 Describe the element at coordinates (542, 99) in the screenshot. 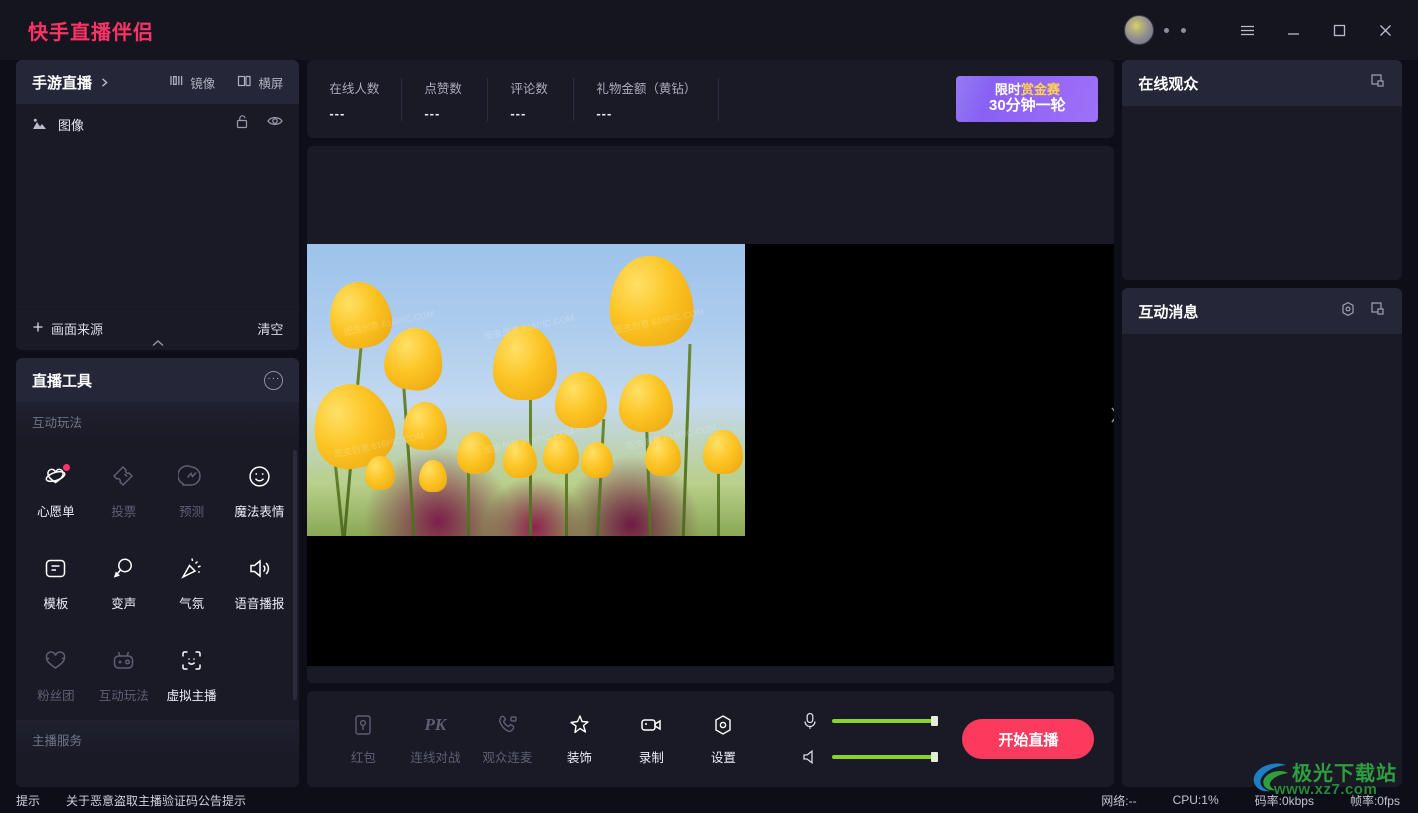

I see `stat-comments: 评论数 ---` at that location.